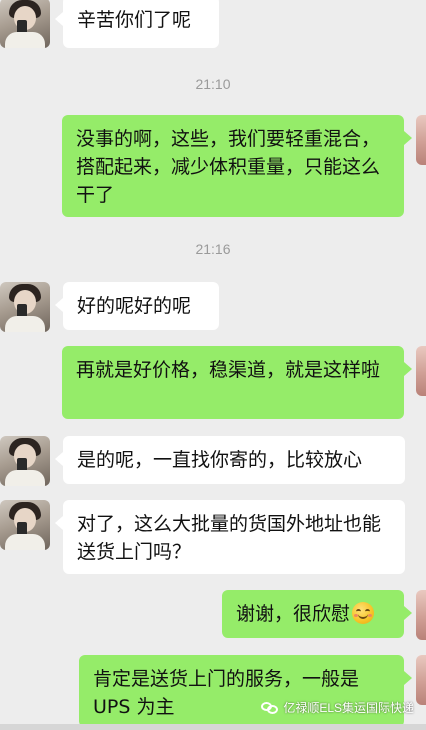  I want to click on wechat-official-account-icon, so click(270, 708).